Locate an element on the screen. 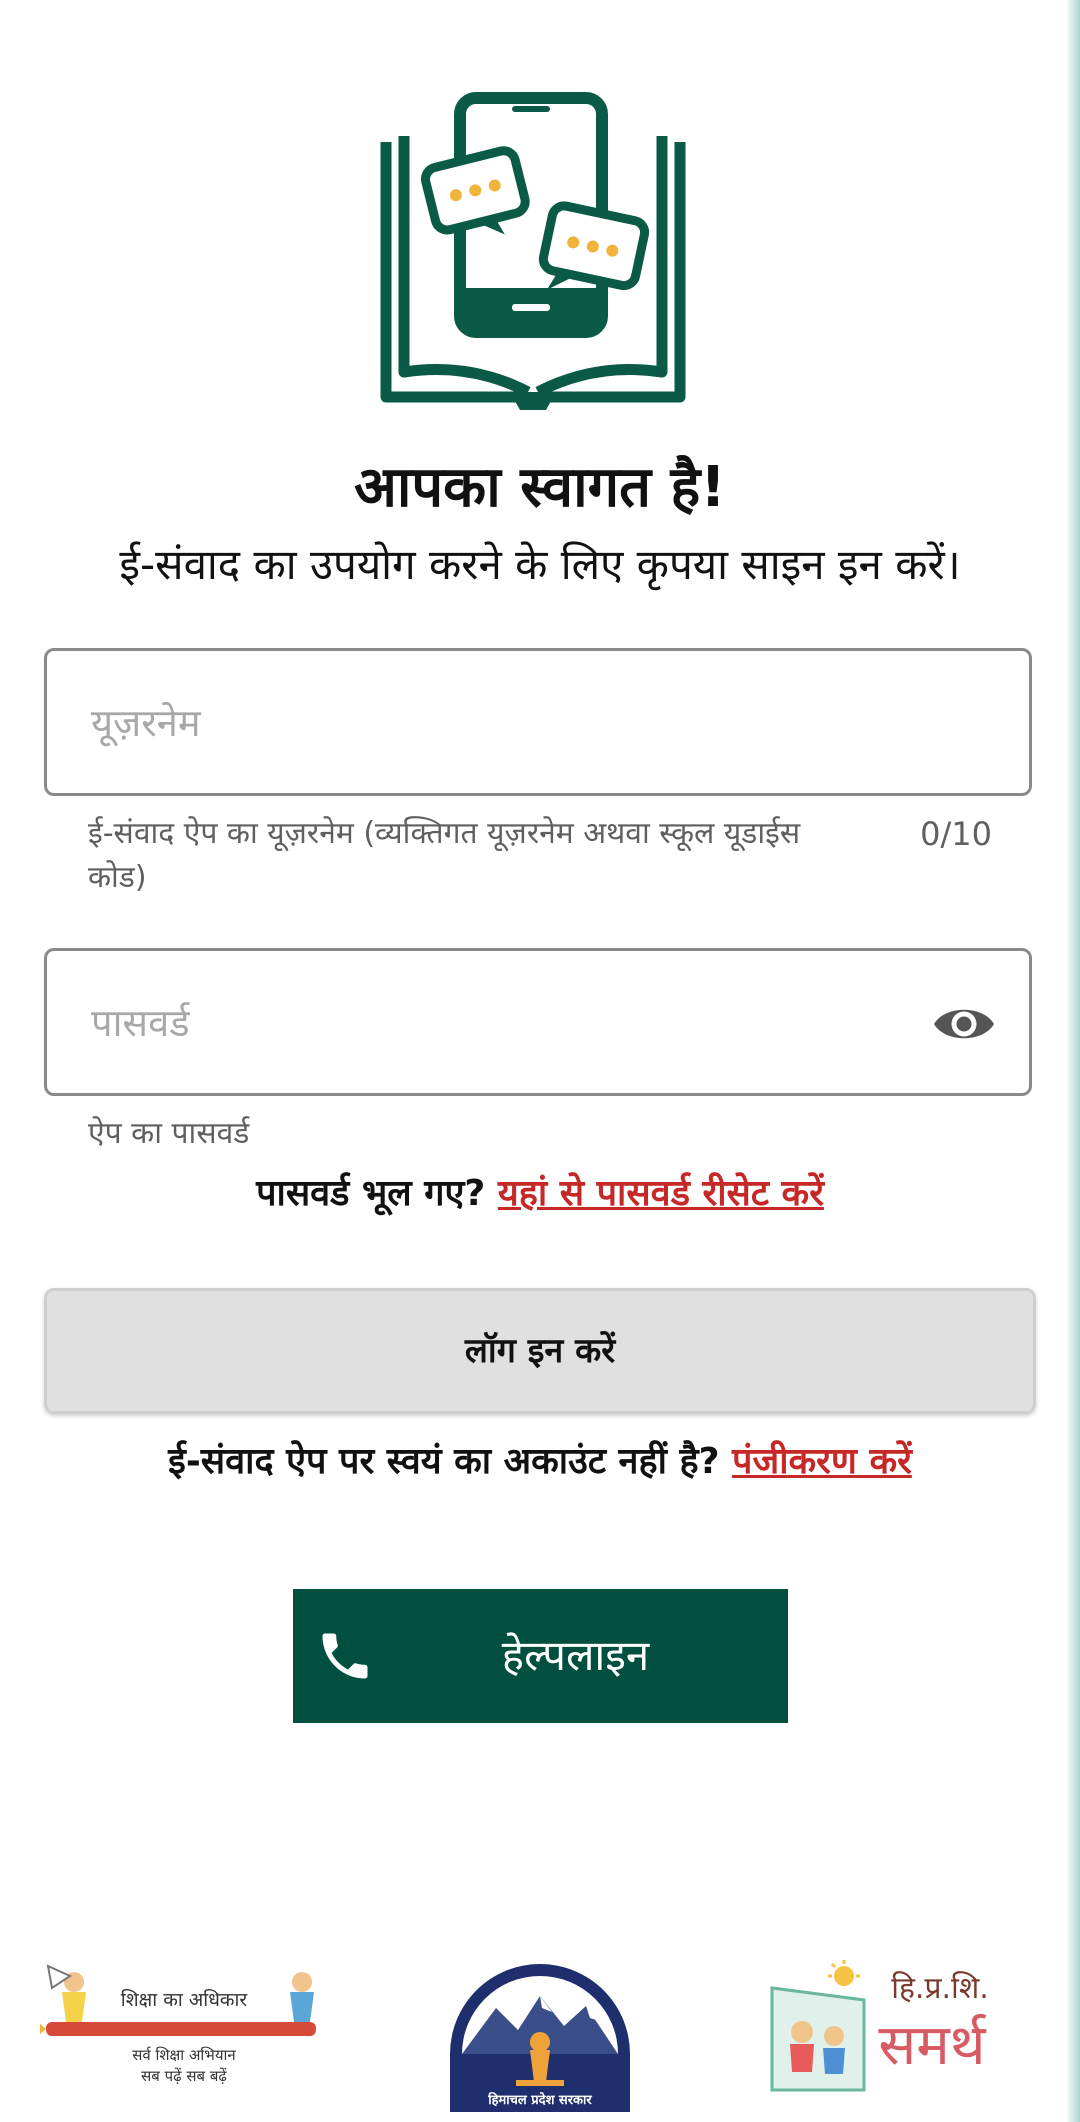  reset-password-link: यहां से पासवर्ड रीसेट करें is located at coordinates (661, 1193).